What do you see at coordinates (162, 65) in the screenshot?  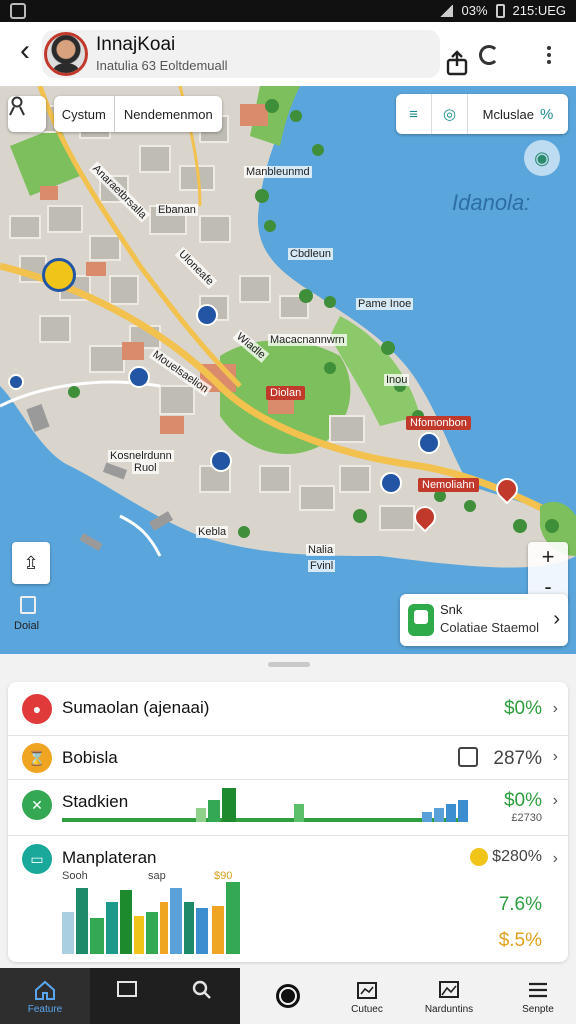 I see `profile-subtitle: Inatulia 63 Eoltdemuall` at bounding box center [162, 65].